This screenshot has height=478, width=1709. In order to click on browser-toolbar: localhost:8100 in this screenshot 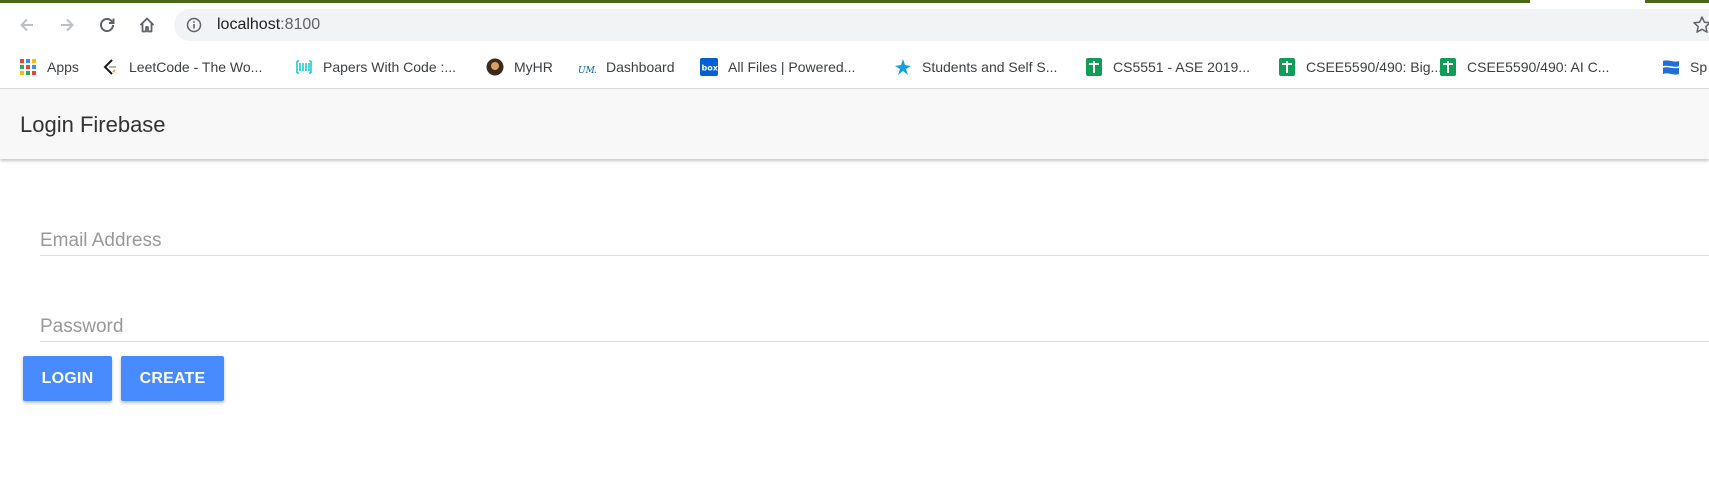, I will do `click(854, 25)`.